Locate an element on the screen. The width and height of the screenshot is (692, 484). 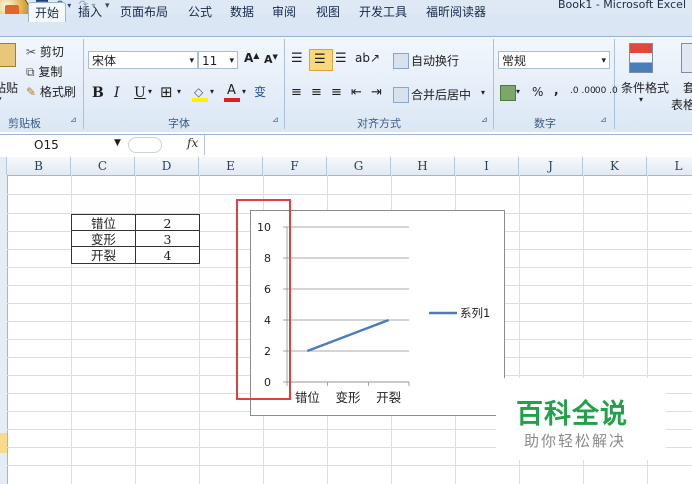
window-title: Book1 - Microsoft Excel is located at coordinates (621, 5).